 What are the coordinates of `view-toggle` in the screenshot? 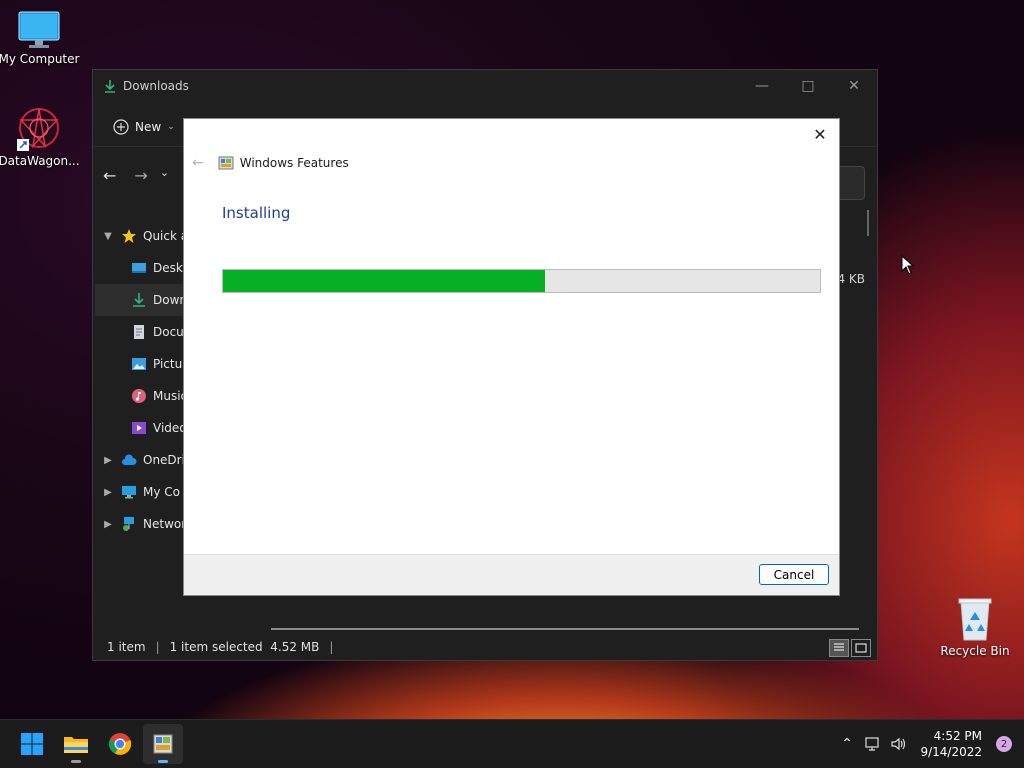 It's located at (850, 648).